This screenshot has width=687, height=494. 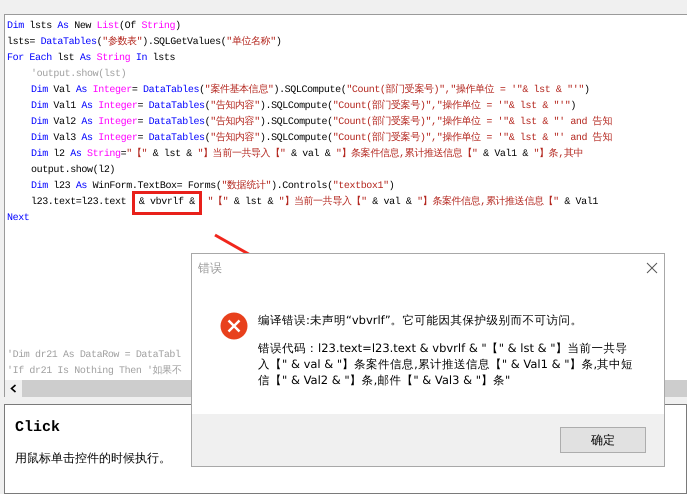 What do you see at coordinates (108, 27) in the screenshot?
I see `code-token: List` at bounding box center [108, 27].